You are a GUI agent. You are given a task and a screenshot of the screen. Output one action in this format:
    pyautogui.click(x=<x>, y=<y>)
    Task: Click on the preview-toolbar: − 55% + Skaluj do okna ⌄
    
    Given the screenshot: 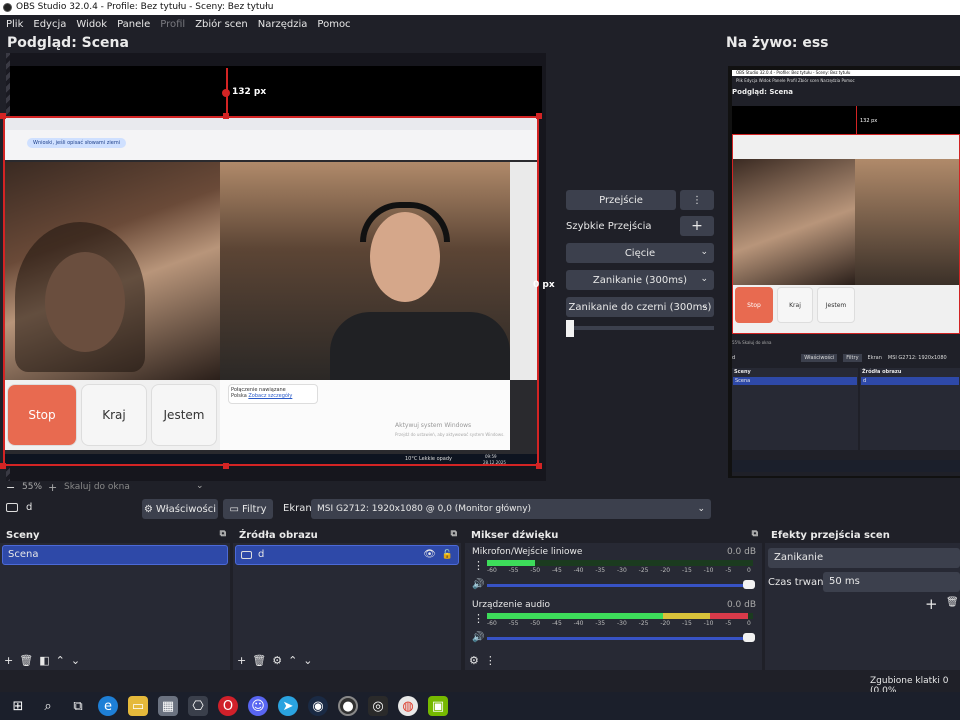 What is the action you would take?
    pyautogui.click(x=360, y=488)
    